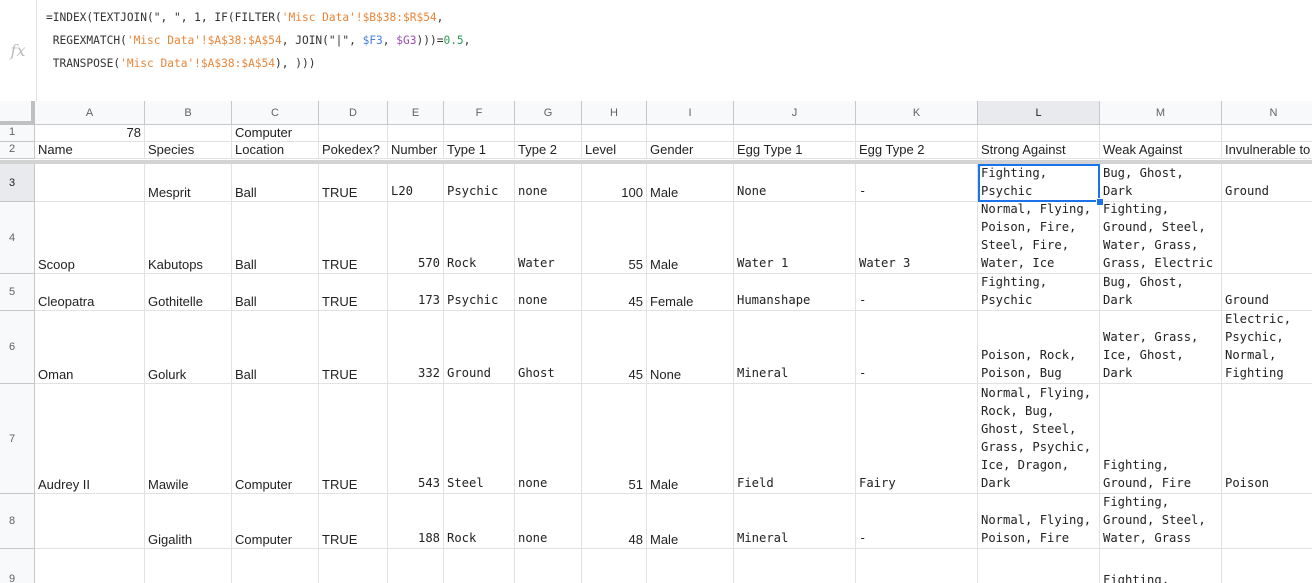  I want to click on cell-m5: Bug, Ghost, Dark, so click(1161, 292).